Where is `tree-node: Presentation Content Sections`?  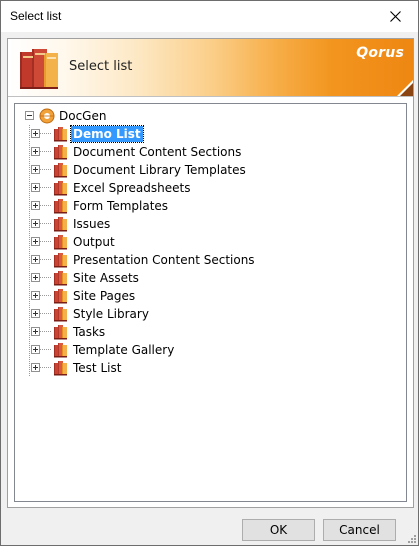 tree-node: Presentation Content Sections is located at coordinates (211, 260).